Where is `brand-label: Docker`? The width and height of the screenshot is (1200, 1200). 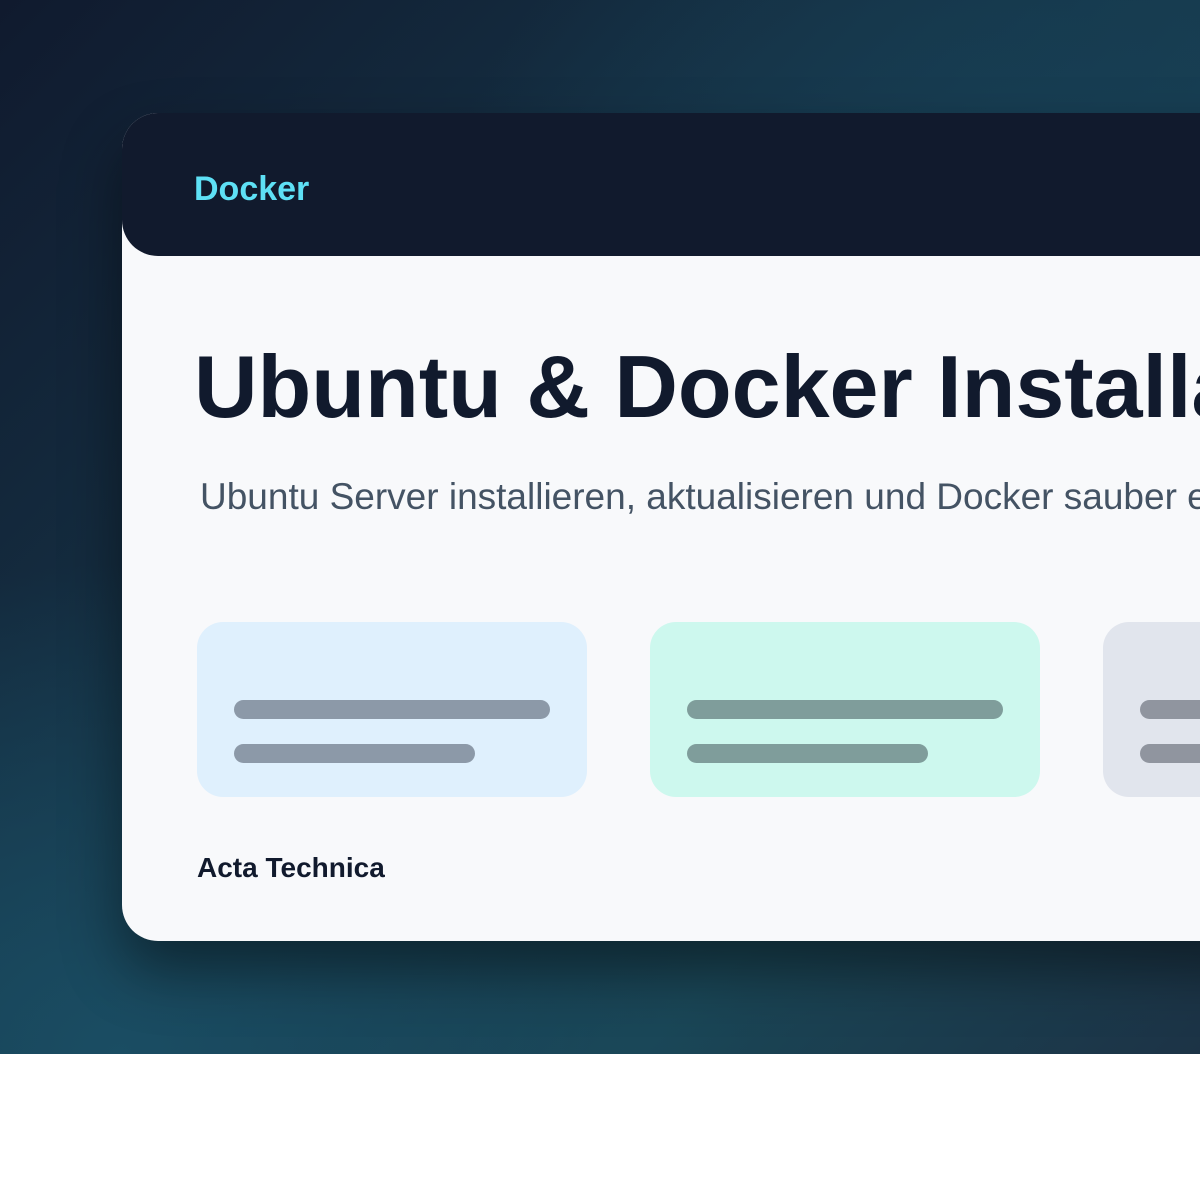 brand-label: Docker is located at coordinates (252, 189).